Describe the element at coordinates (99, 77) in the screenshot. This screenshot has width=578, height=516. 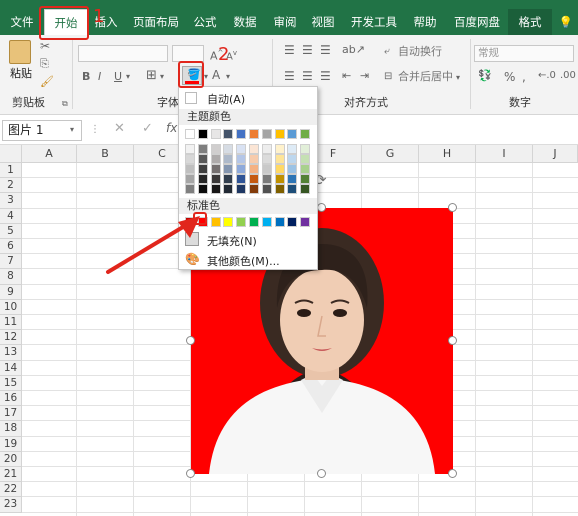
I see `italic-button: I` at that location.